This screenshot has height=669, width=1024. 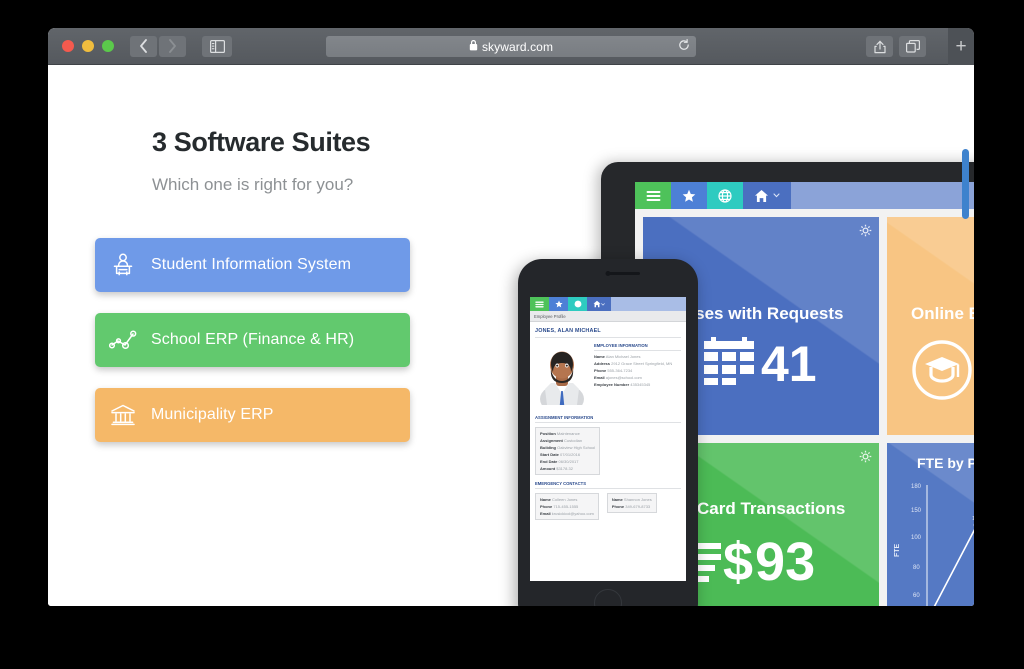 I want to click on tile-value-group: $ 93, so click(x=751, y=562).